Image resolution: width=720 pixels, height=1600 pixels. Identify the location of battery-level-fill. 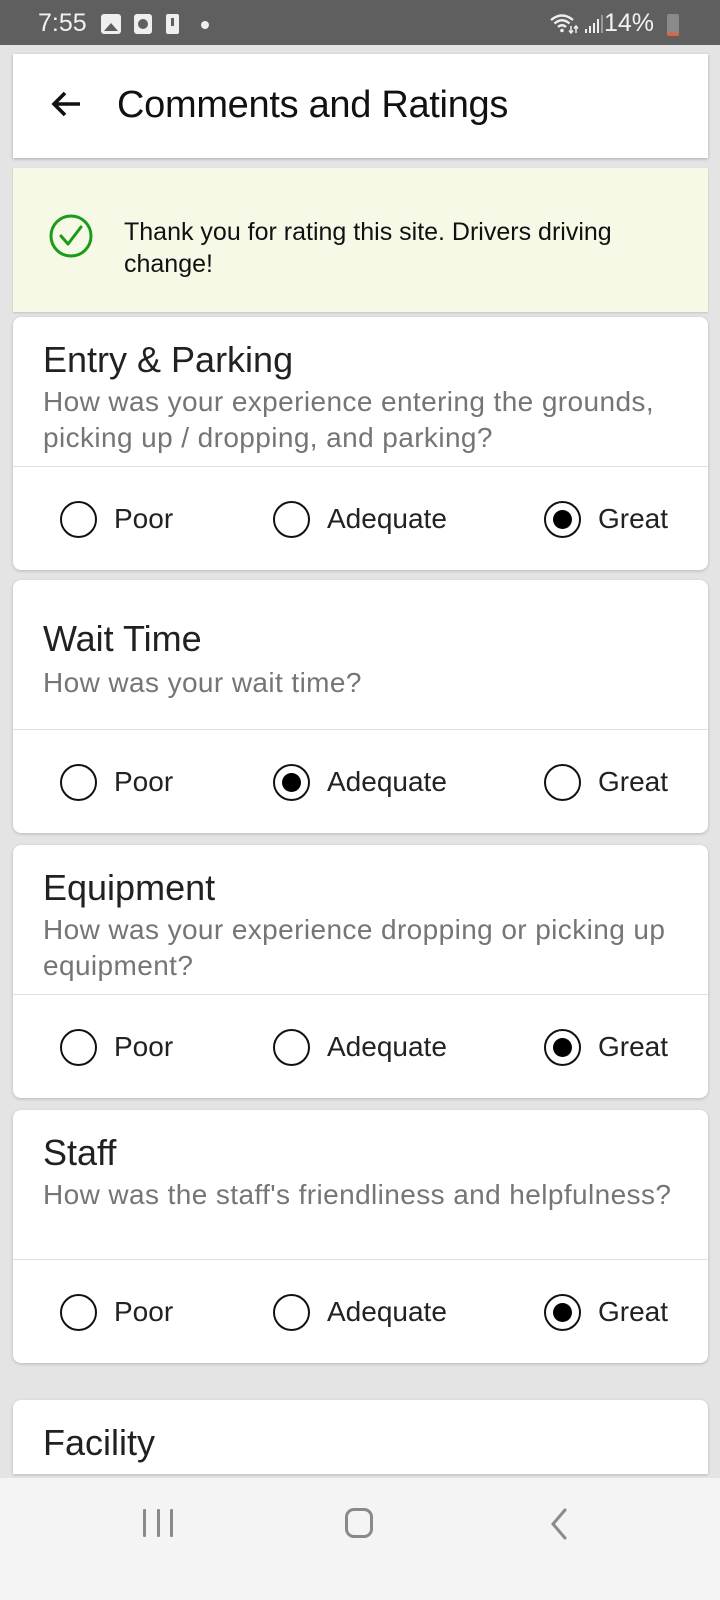
(673, 34).